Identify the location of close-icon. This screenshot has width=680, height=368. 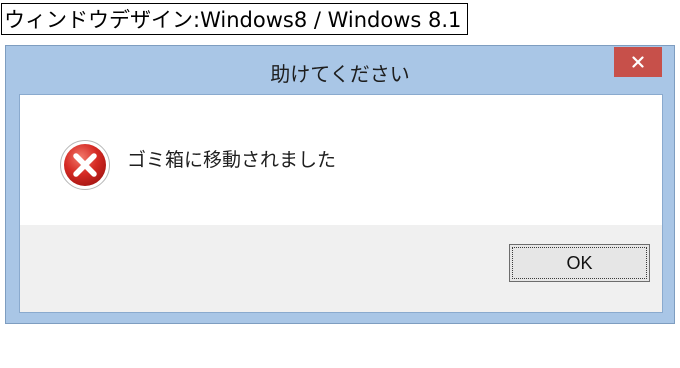
(638, 62).